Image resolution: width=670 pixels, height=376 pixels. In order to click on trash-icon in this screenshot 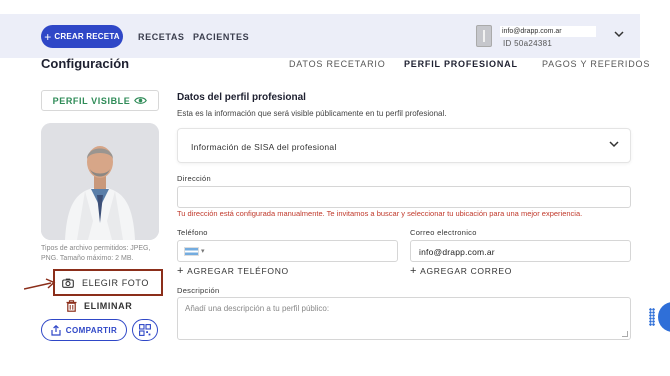, I will do `click(71, 305)`.